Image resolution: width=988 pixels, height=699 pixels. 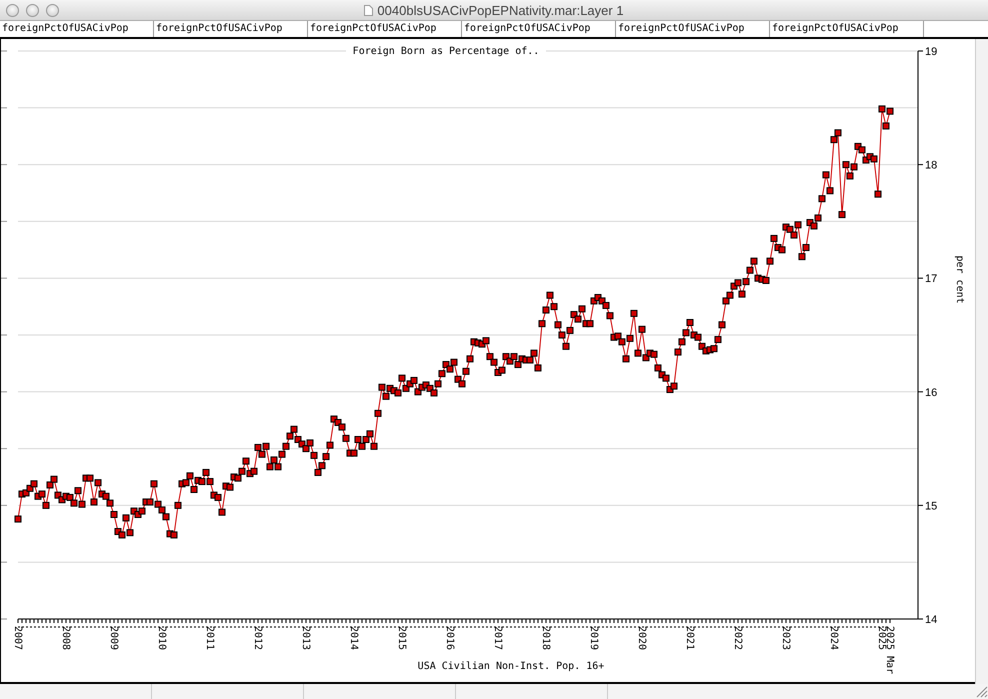 What do you see at coordinates (353, 638) in the screenshot?
I see `x-tick-label: 2014` at bounding box center [353, 638].